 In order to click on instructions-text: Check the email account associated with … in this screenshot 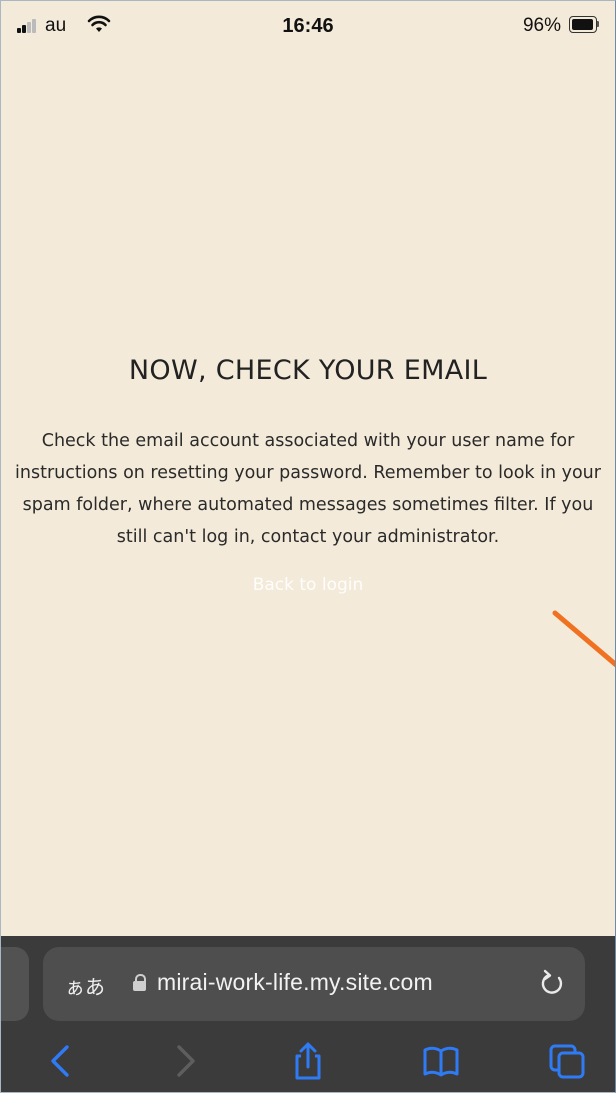, I will do `click(308, 489)`.